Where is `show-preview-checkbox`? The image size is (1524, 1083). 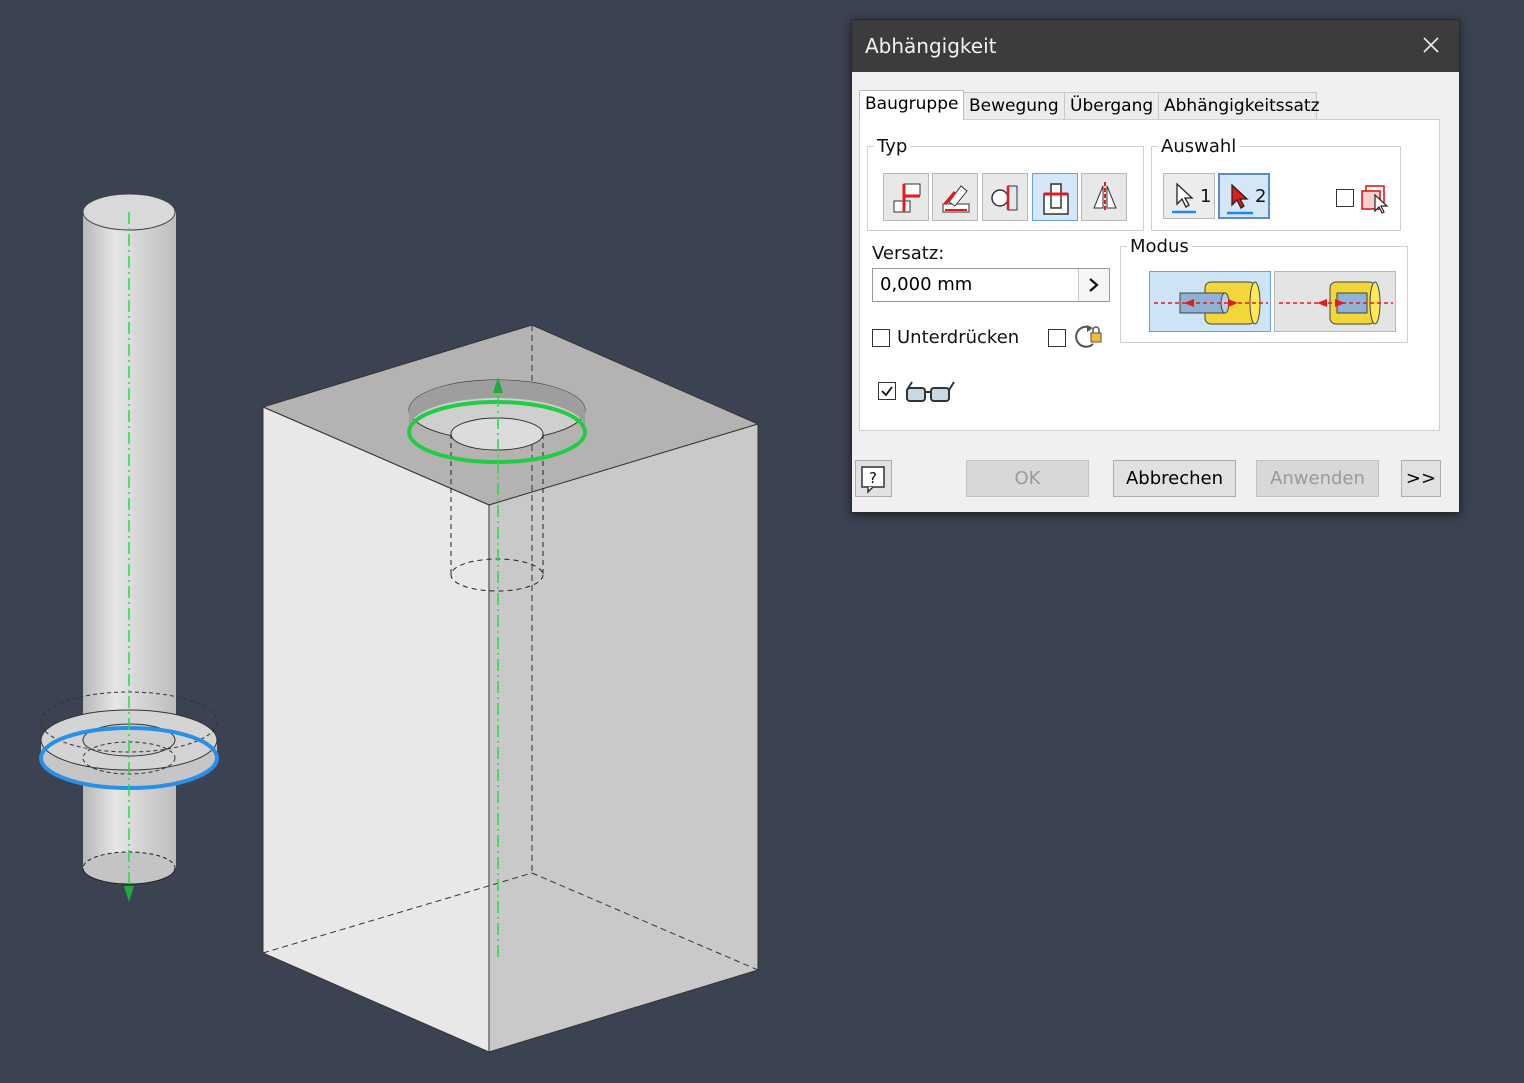
show-preview-checkbox is located at coordinates (887, 391).